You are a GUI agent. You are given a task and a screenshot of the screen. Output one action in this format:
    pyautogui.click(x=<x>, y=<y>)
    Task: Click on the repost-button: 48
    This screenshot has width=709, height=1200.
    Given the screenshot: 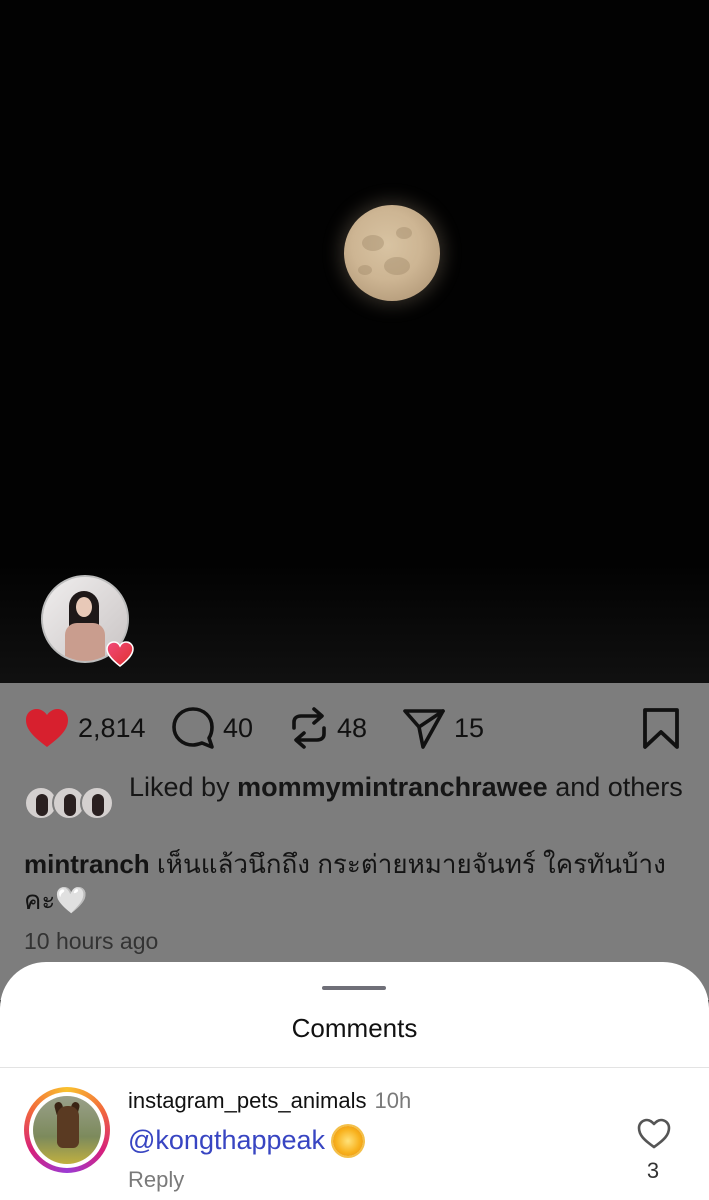 What is the action you would take?
    pyautogui.click(x=328, y=728)
    